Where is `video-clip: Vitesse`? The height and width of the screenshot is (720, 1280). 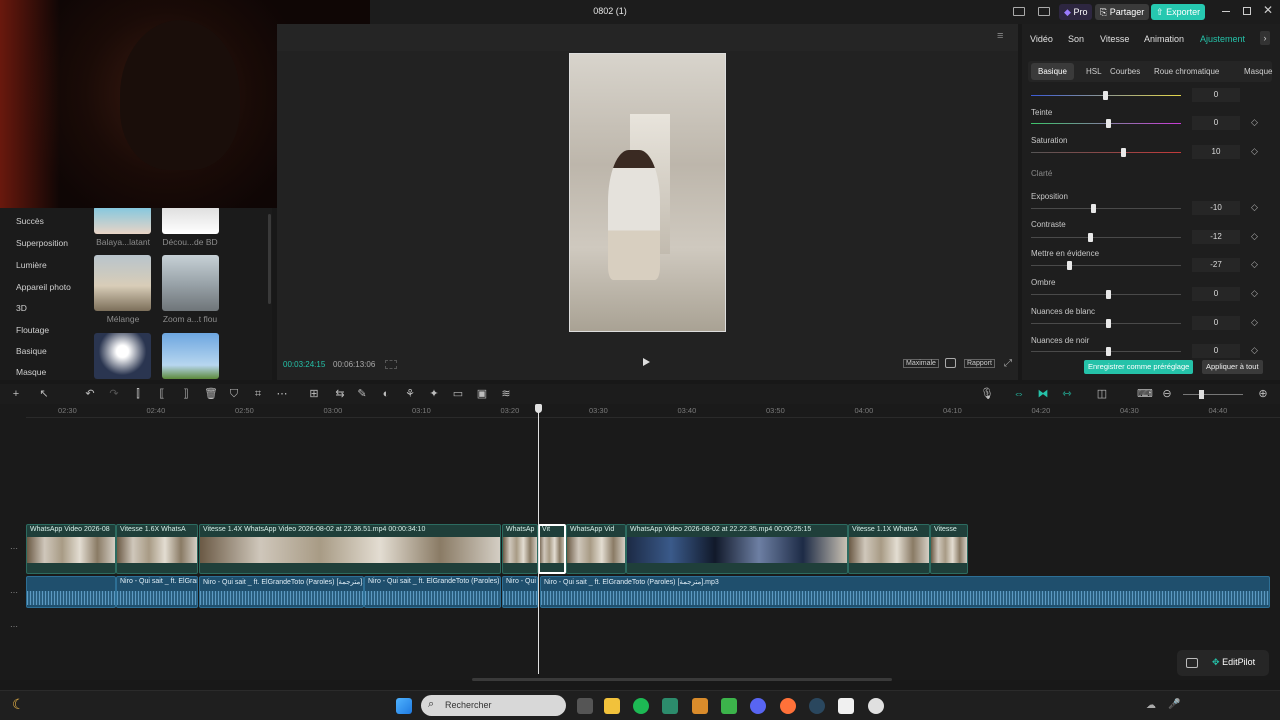
video-clip: Vitesse is located at coordinates (949, 549).